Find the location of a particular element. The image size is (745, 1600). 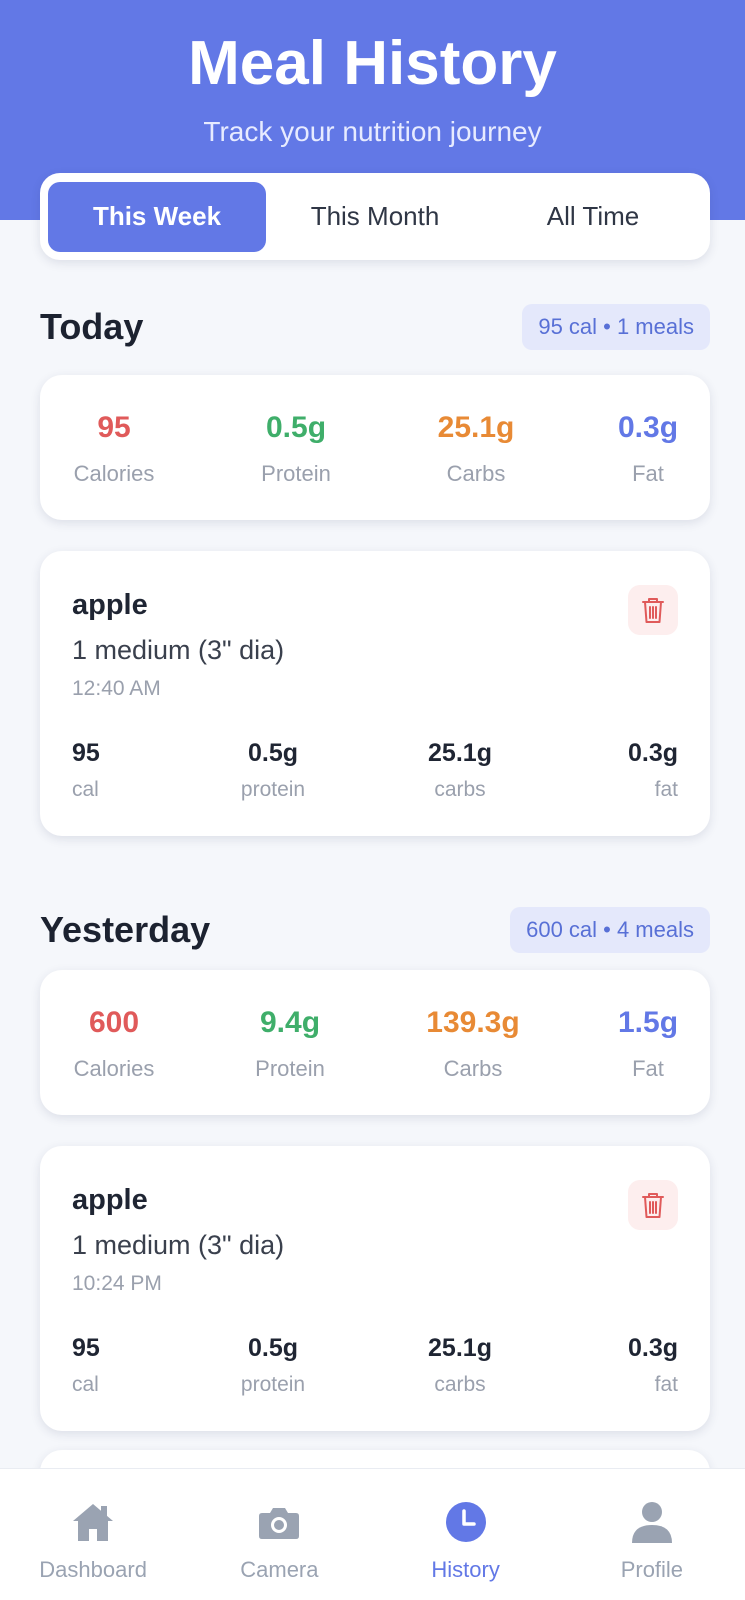

nav-history: History is located at coordinates (466, 1534).